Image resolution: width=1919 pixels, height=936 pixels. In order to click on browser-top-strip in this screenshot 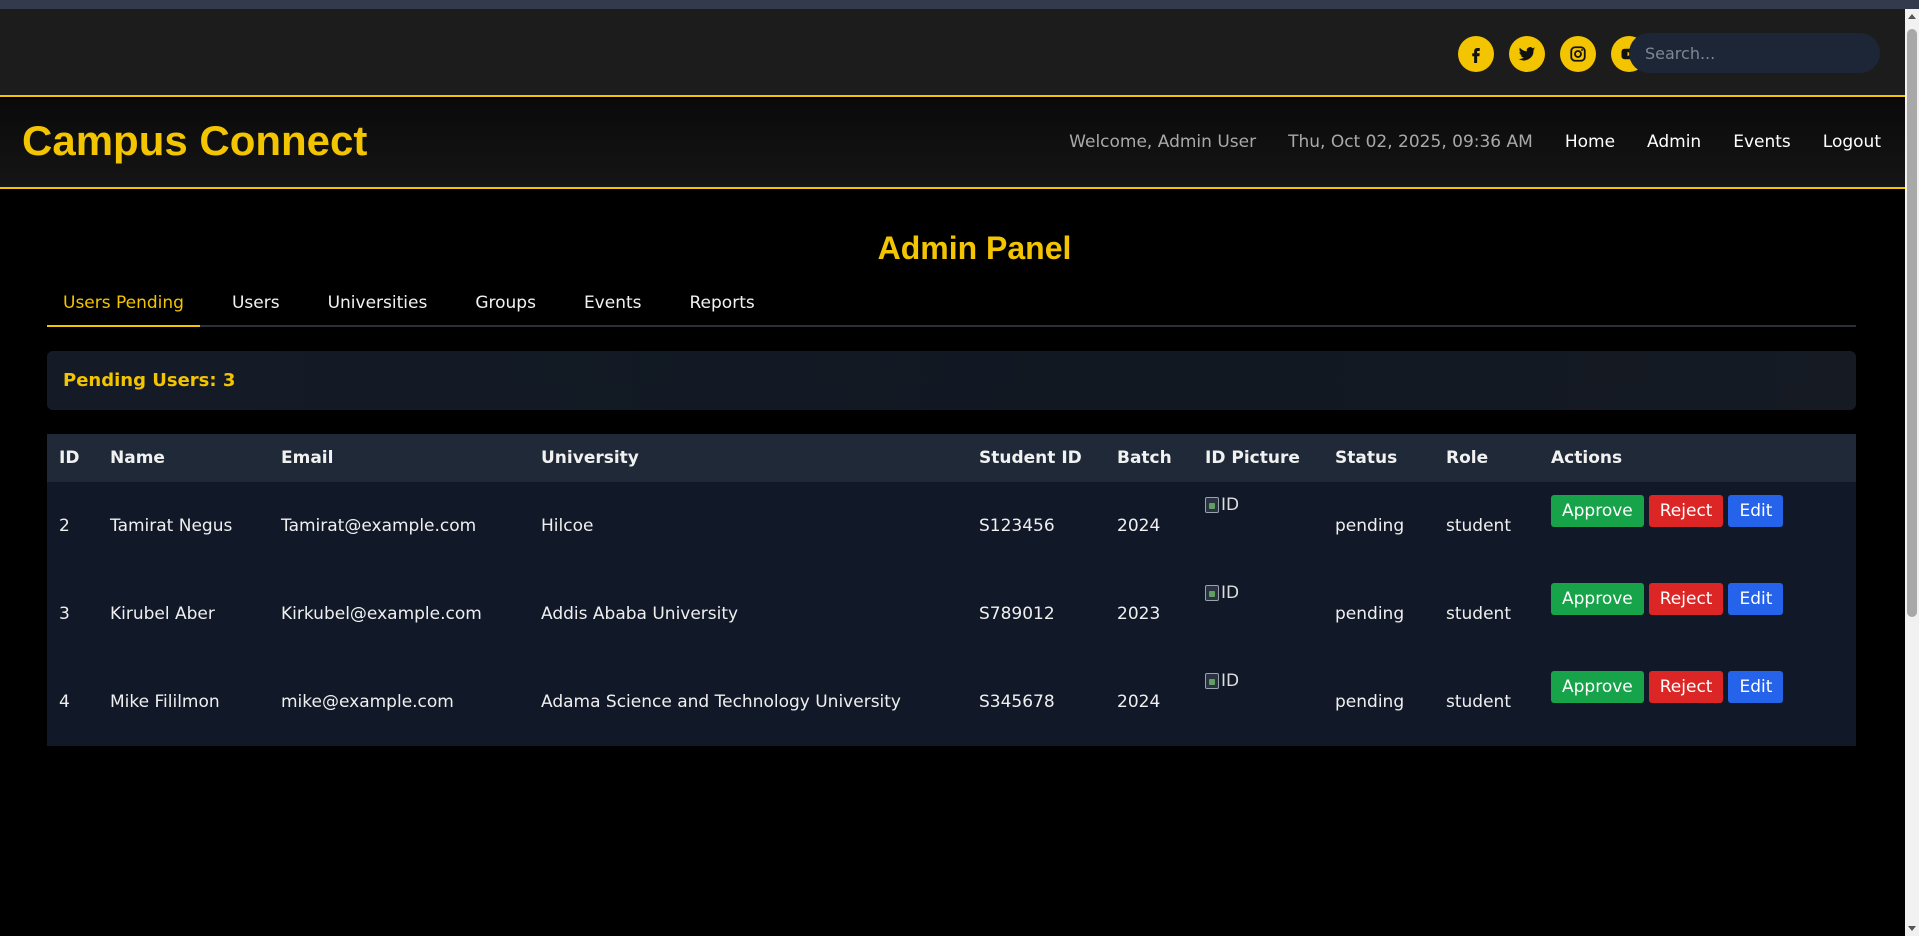, I will do `click(959, 4)`.